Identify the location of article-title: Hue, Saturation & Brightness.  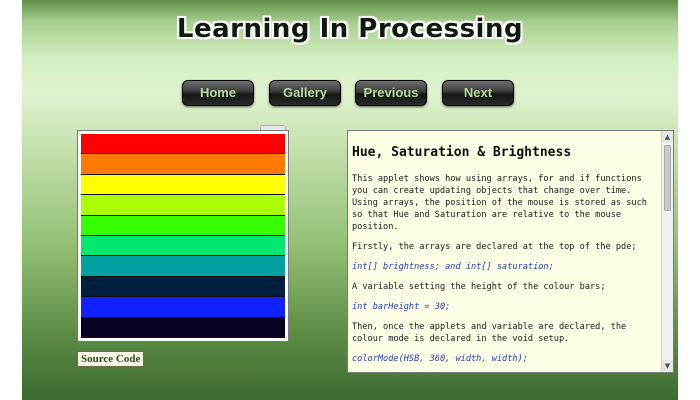
(462, 152).